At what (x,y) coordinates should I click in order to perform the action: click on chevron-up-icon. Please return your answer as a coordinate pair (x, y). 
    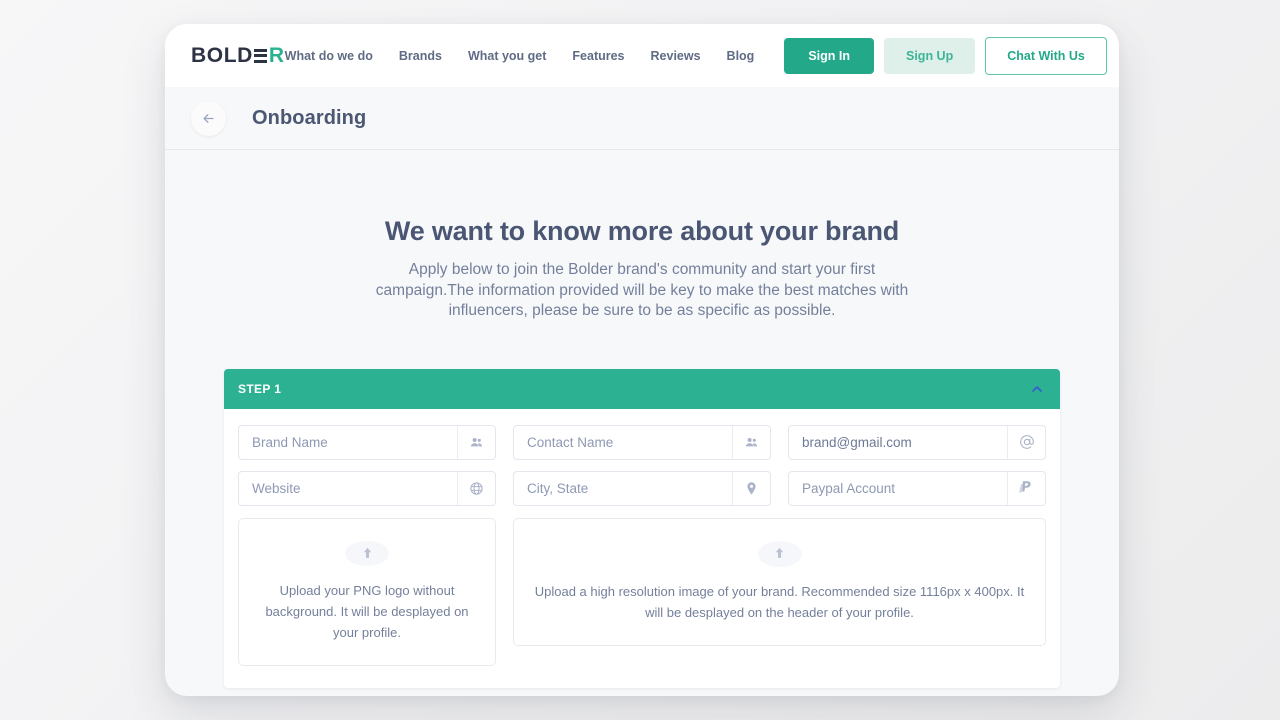
    Looking at the image, I should click on (1037, 389).